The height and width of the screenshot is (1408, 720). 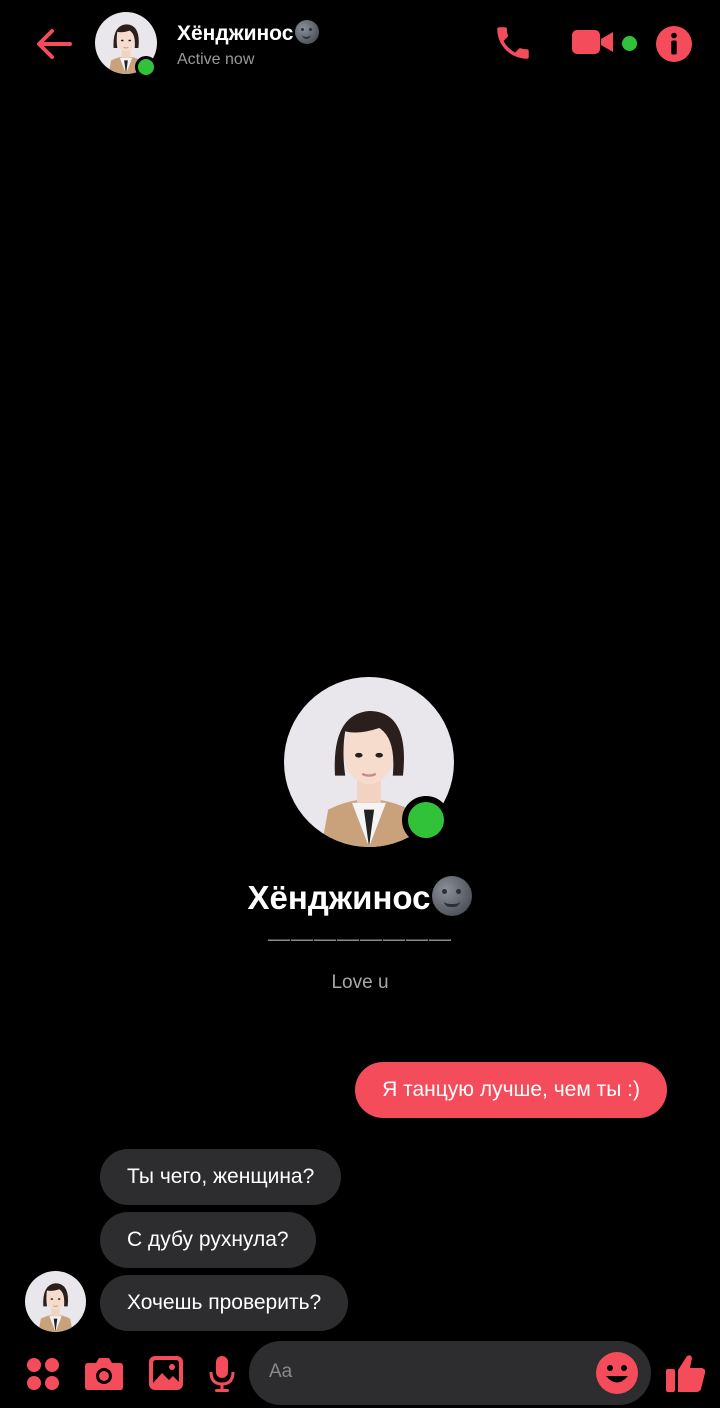 What do you see at coordinates (629, 43) in the screenshot?
I see `call-active-indicator` at bounding box center [629, 43].